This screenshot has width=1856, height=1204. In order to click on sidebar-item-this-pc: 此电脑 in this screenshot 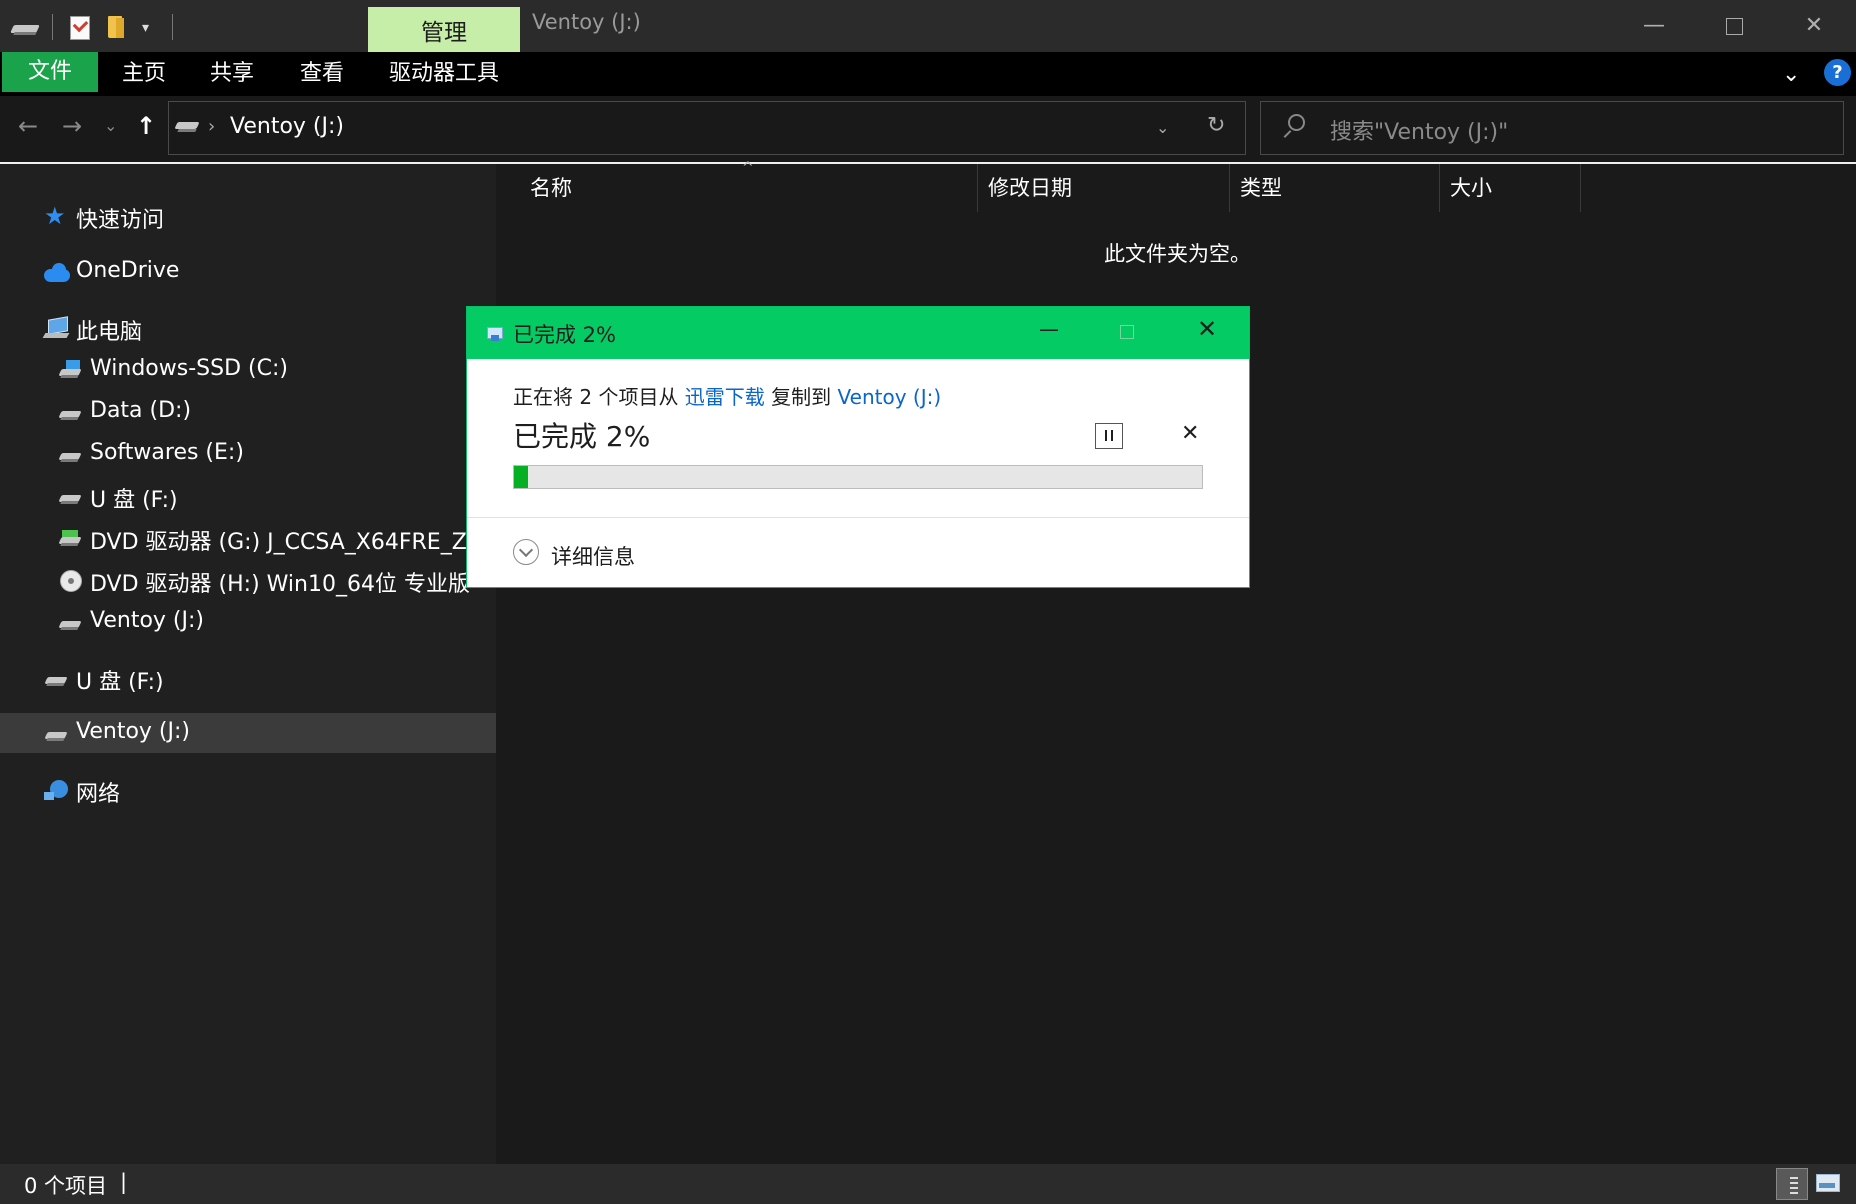, I will do `click(248, 328)`.